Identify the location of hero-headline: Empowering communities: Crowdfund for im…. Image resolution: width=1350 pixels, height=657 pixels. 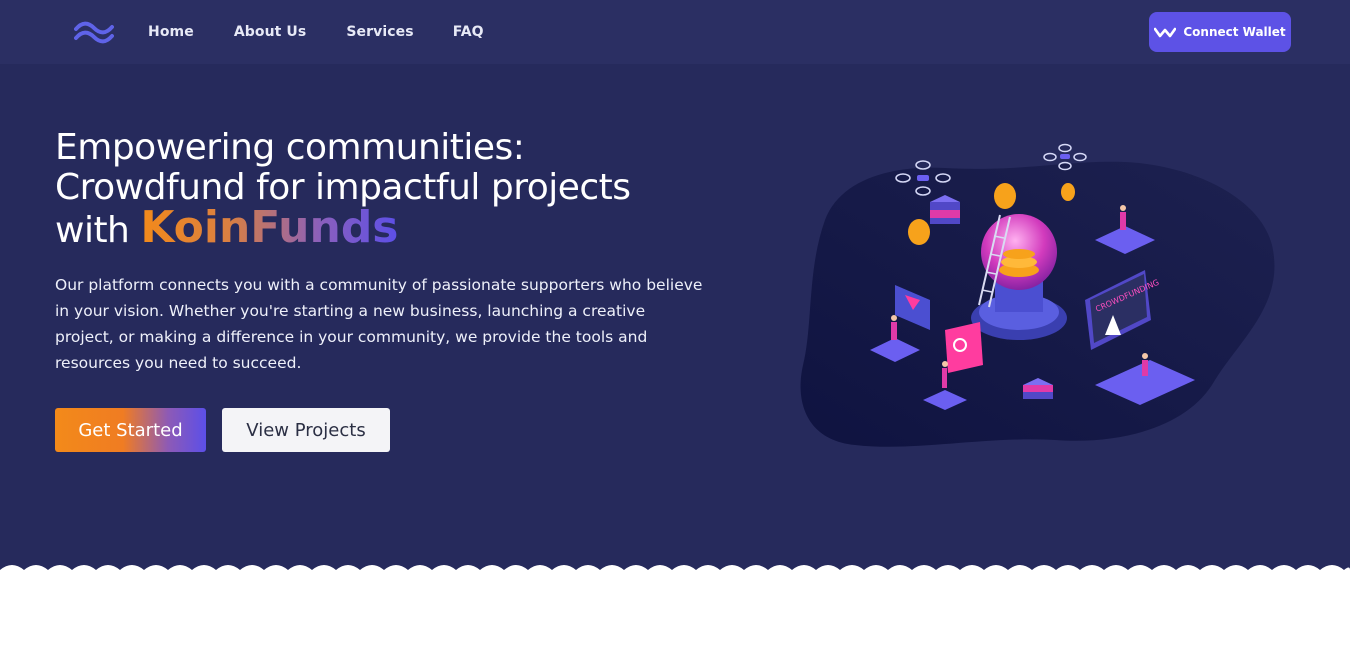
(415, 189).